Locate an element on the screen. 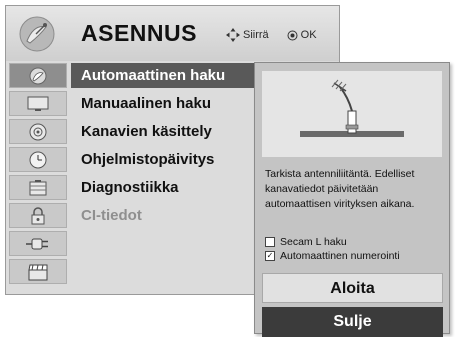  sidebar-item-time is located at coordinates (38, 159).